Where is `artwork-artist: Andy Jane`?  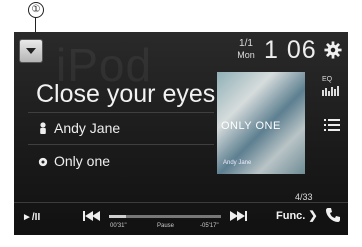
artwork-artist: Andy Jane is located at coordinates (237, 163).